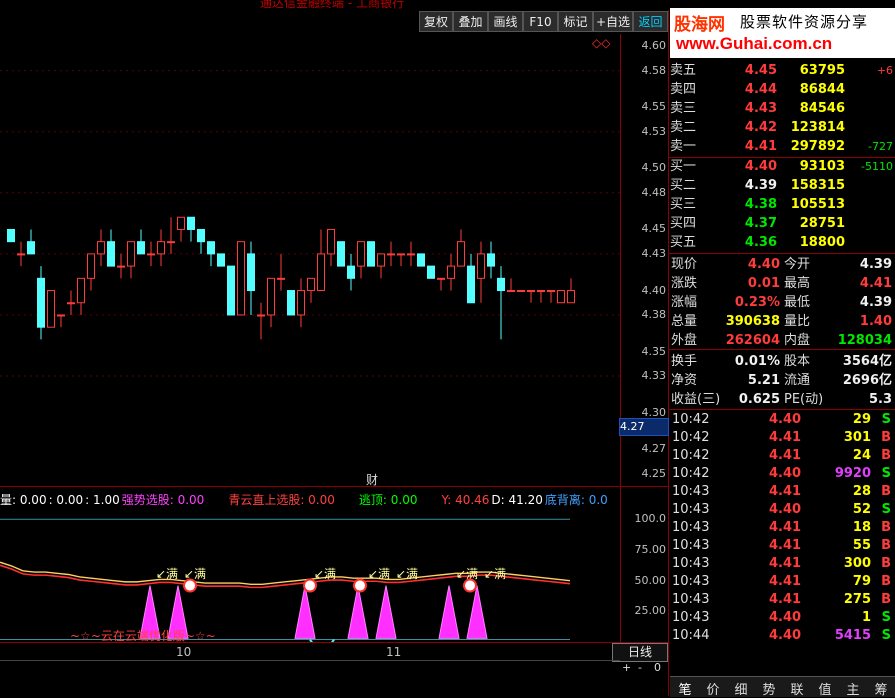 The width and height of the screenshot is (895, 698). I want to click on ask-change: -727, so click(880, 146).